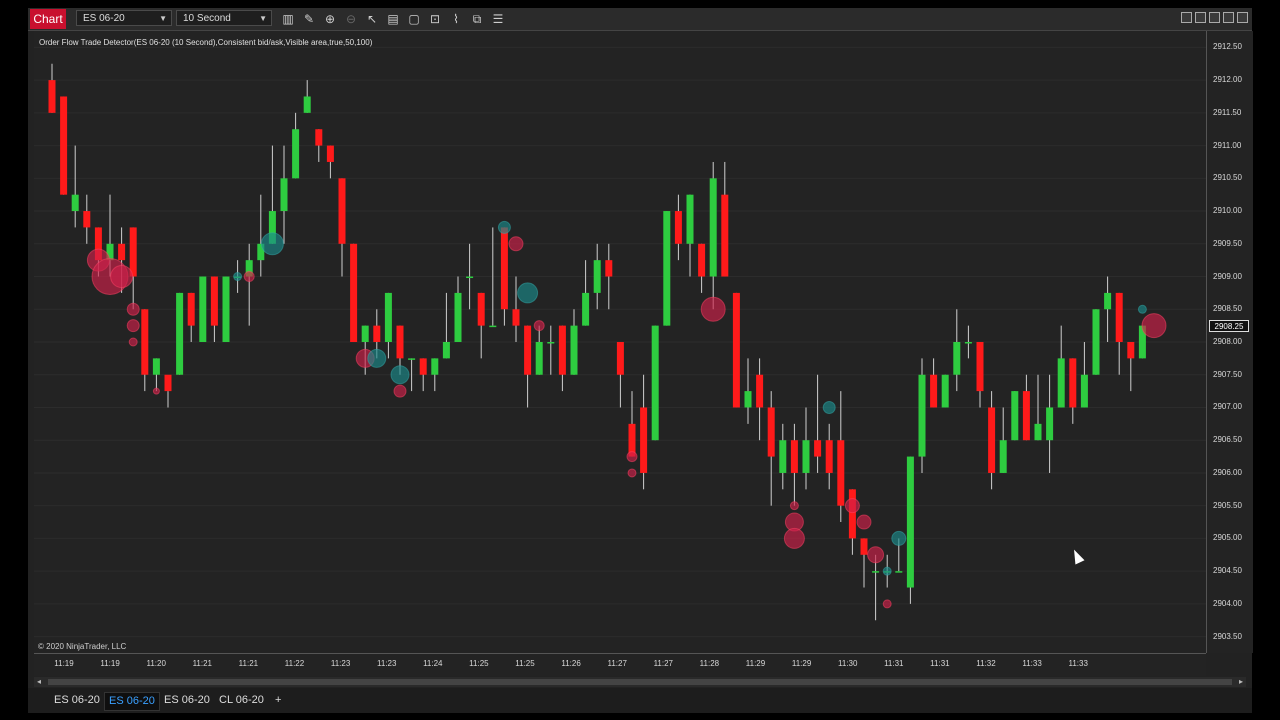 Image resolution: width=1280 pixels, height=720 pixels. What do you see at coordinates (1227, 276) in the screenshot?
I see `price-label: 2909.00` at bounding box center [1227, 276].